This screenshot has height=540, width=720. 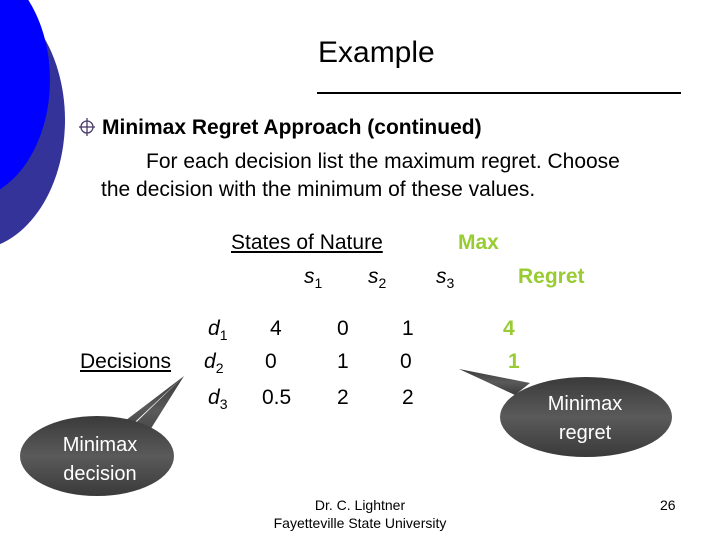 I want to click on max-regret-d2: 1, so click(x=514, y=361).